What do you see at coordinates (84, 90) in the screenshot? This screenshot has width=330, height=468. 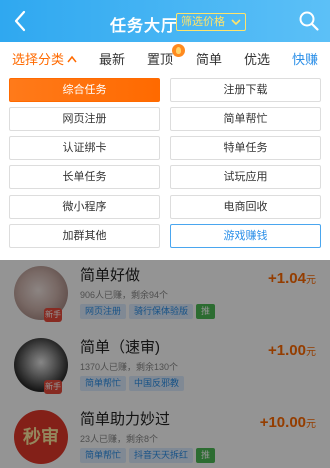 I see `category-comprehensive: 综合任务` at bounding box center [84, 90].